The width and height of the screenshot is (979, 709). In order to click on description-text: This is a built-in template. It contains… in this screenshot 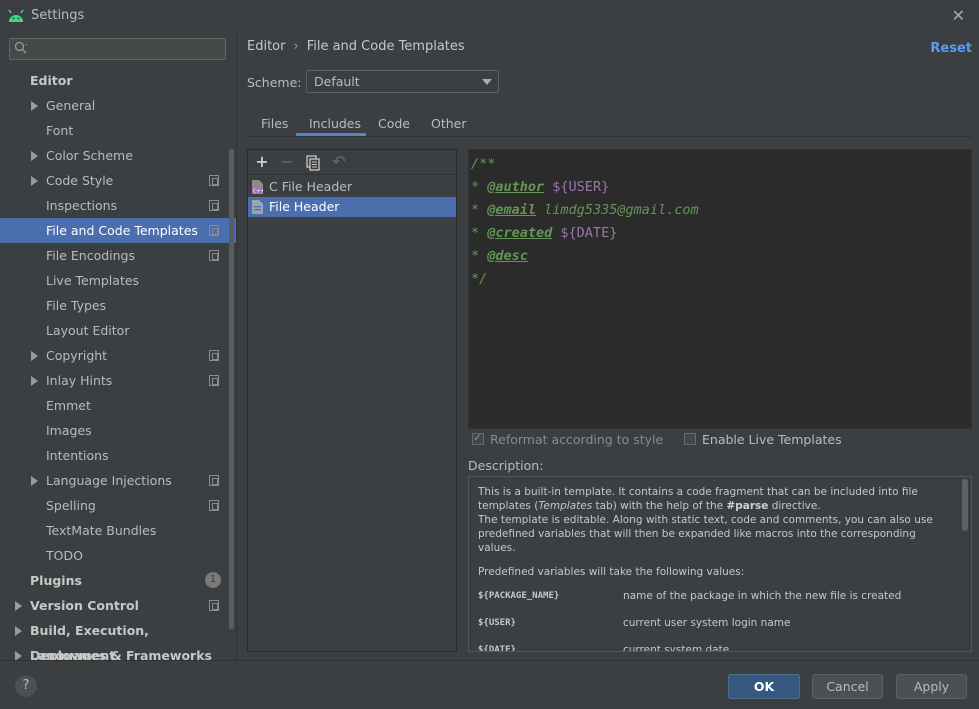, I will do `click(713, 568)`.